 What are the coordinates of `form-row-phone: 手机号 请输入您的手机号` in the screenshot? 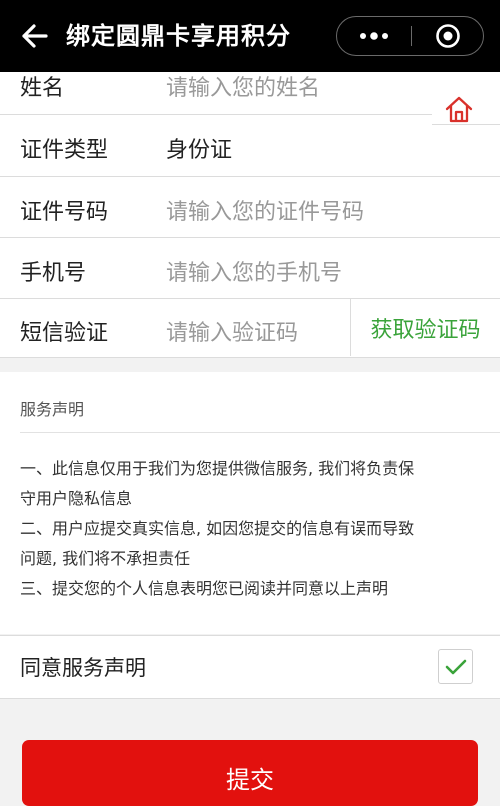 It's located at (250, 268).